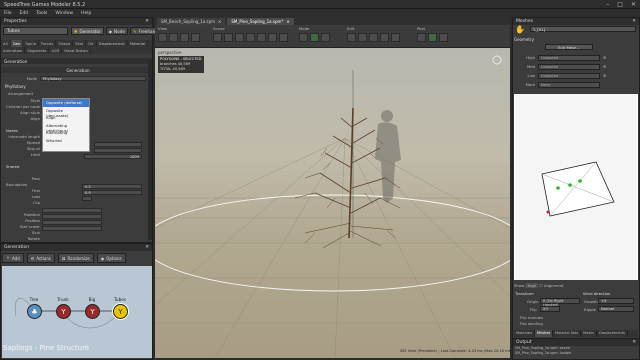 Image resolution: width=640 pixels, height=360 pixels. I want to click on dropdown-option-alternating: Alternating, so click(66, 133).